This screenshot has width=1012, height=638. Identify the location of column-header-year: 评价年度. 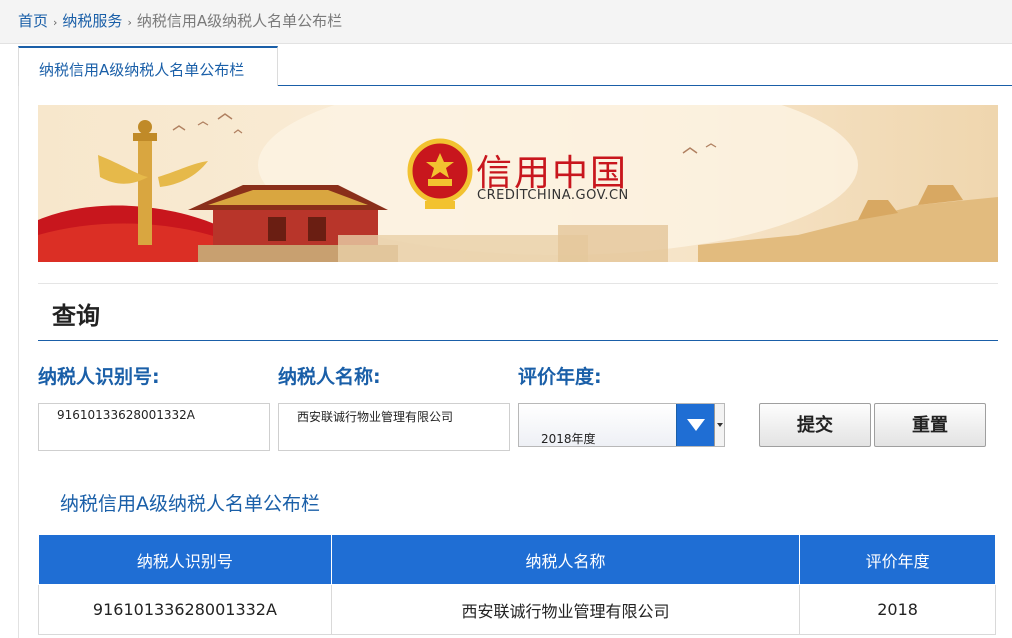
(897, 559).